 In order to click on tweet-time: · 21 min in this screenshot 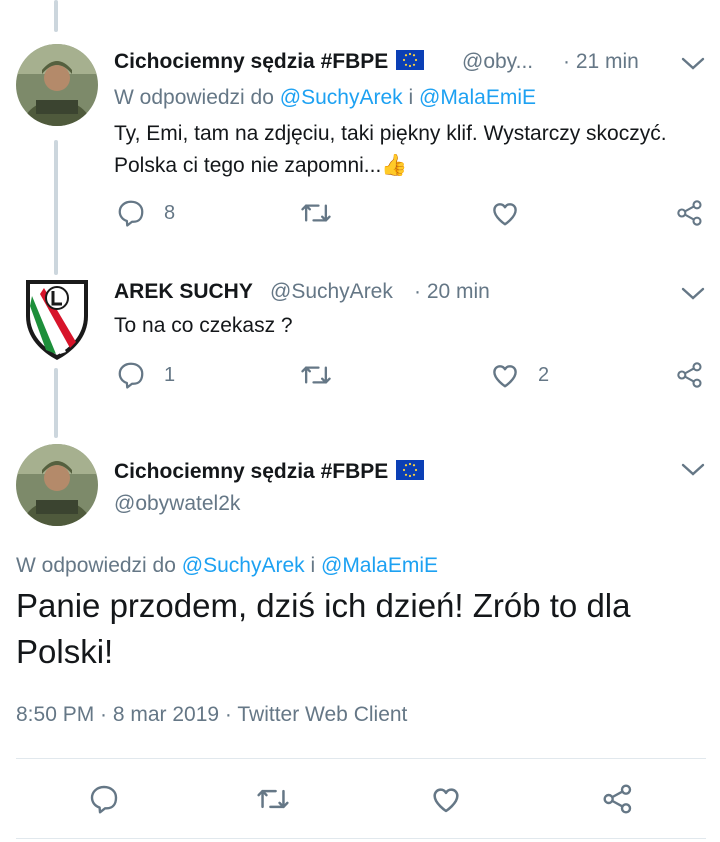, I will do `click(601, 62)`.